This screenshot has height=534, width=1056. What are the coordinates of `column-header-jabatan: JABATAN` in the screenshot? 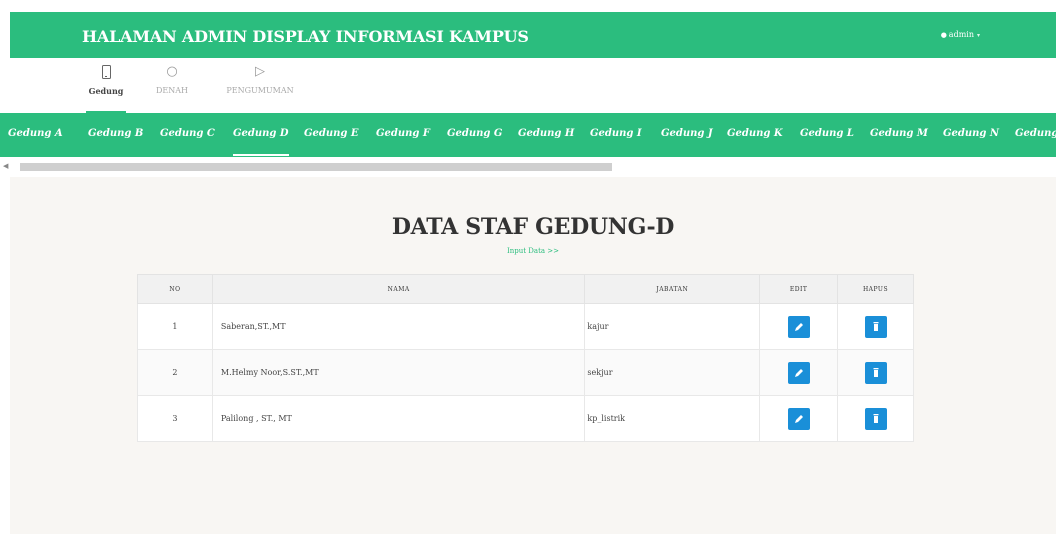 It's located at (672, 289).